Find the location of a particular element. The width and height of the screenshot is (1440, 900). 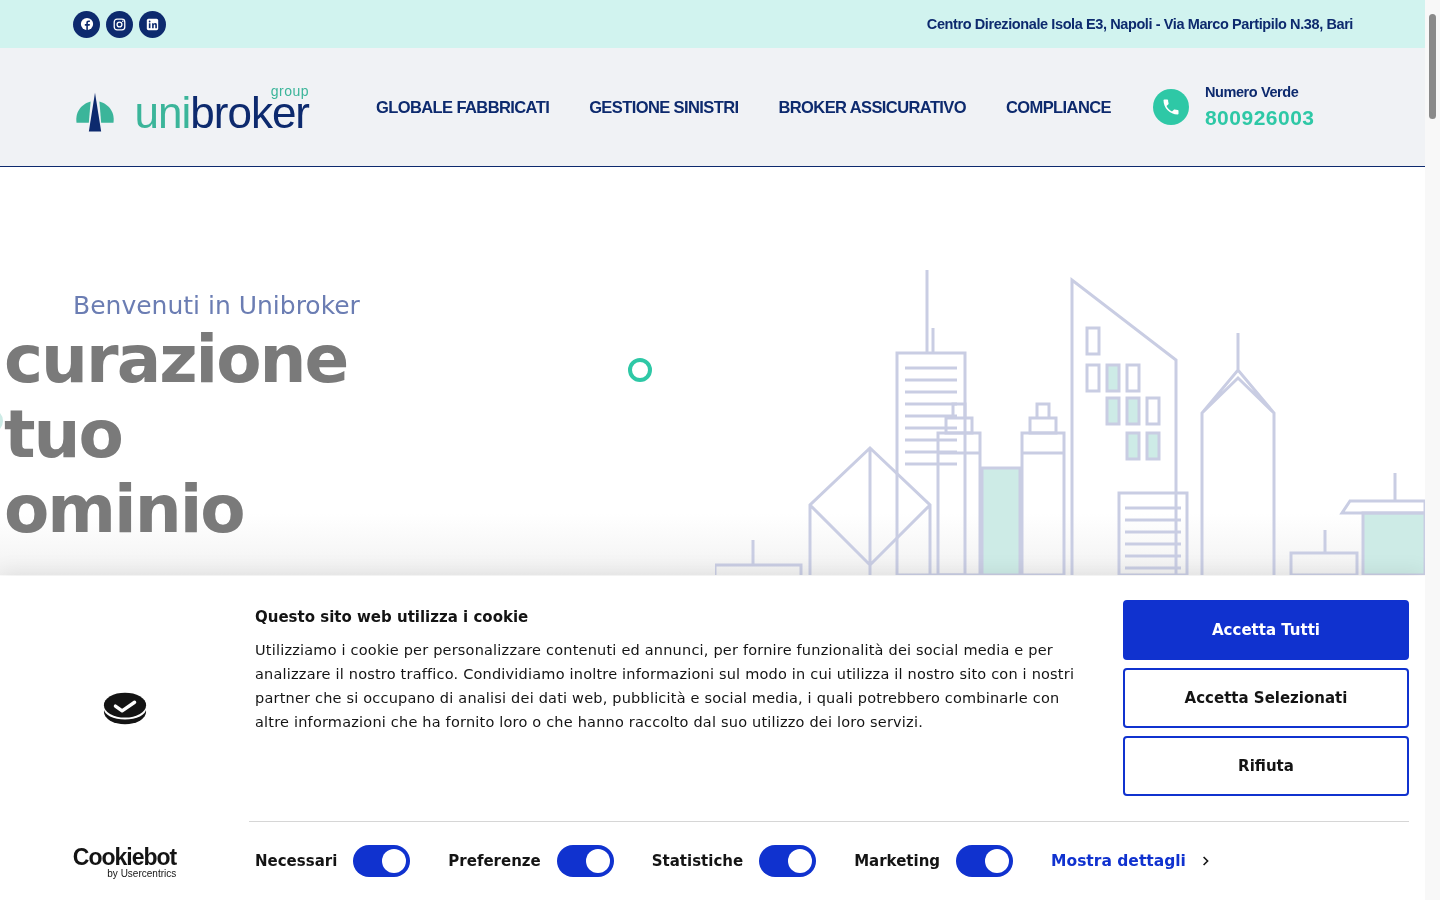

cookie-button: Rifiuta is located at coordinates (1266, 766).